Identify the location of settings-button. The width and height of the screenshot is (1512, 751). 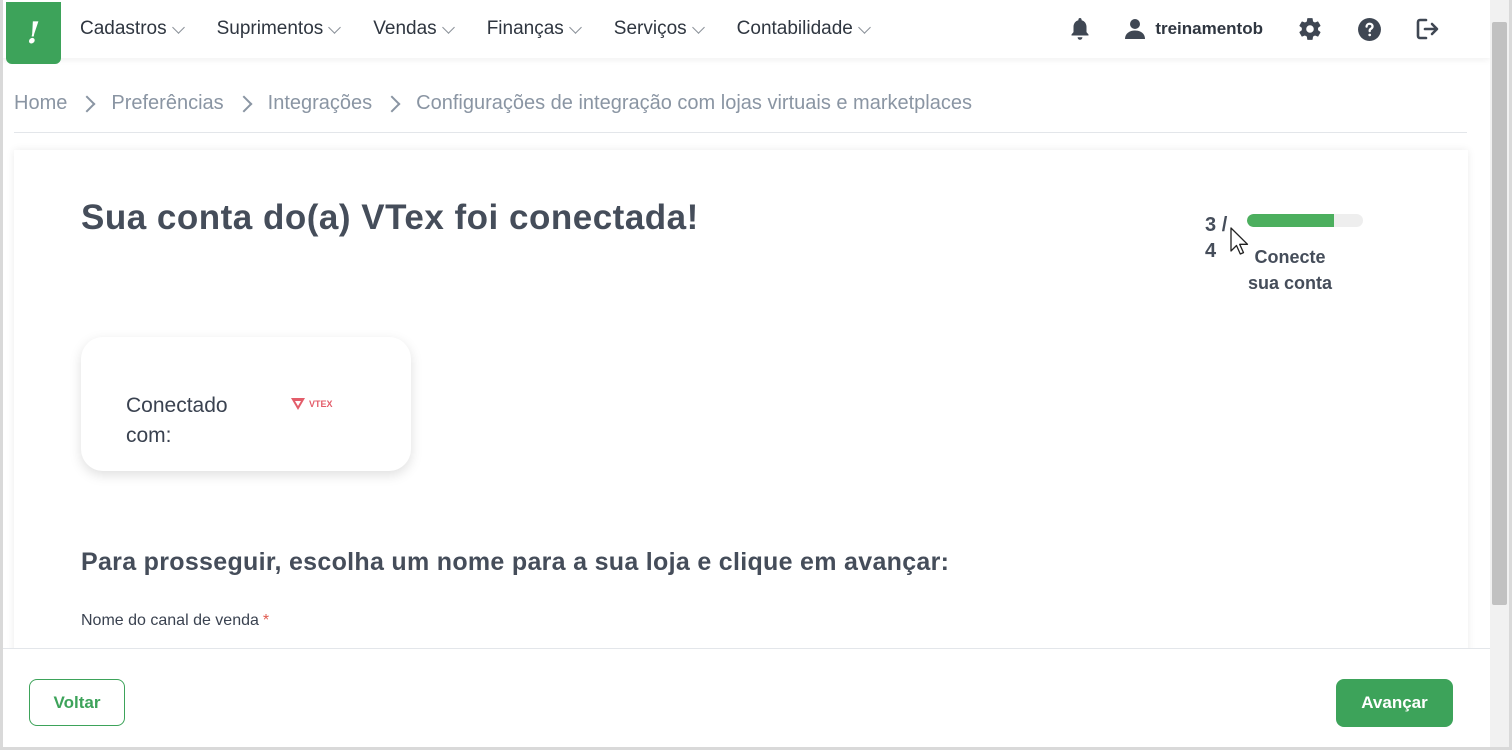
(1310, 29).